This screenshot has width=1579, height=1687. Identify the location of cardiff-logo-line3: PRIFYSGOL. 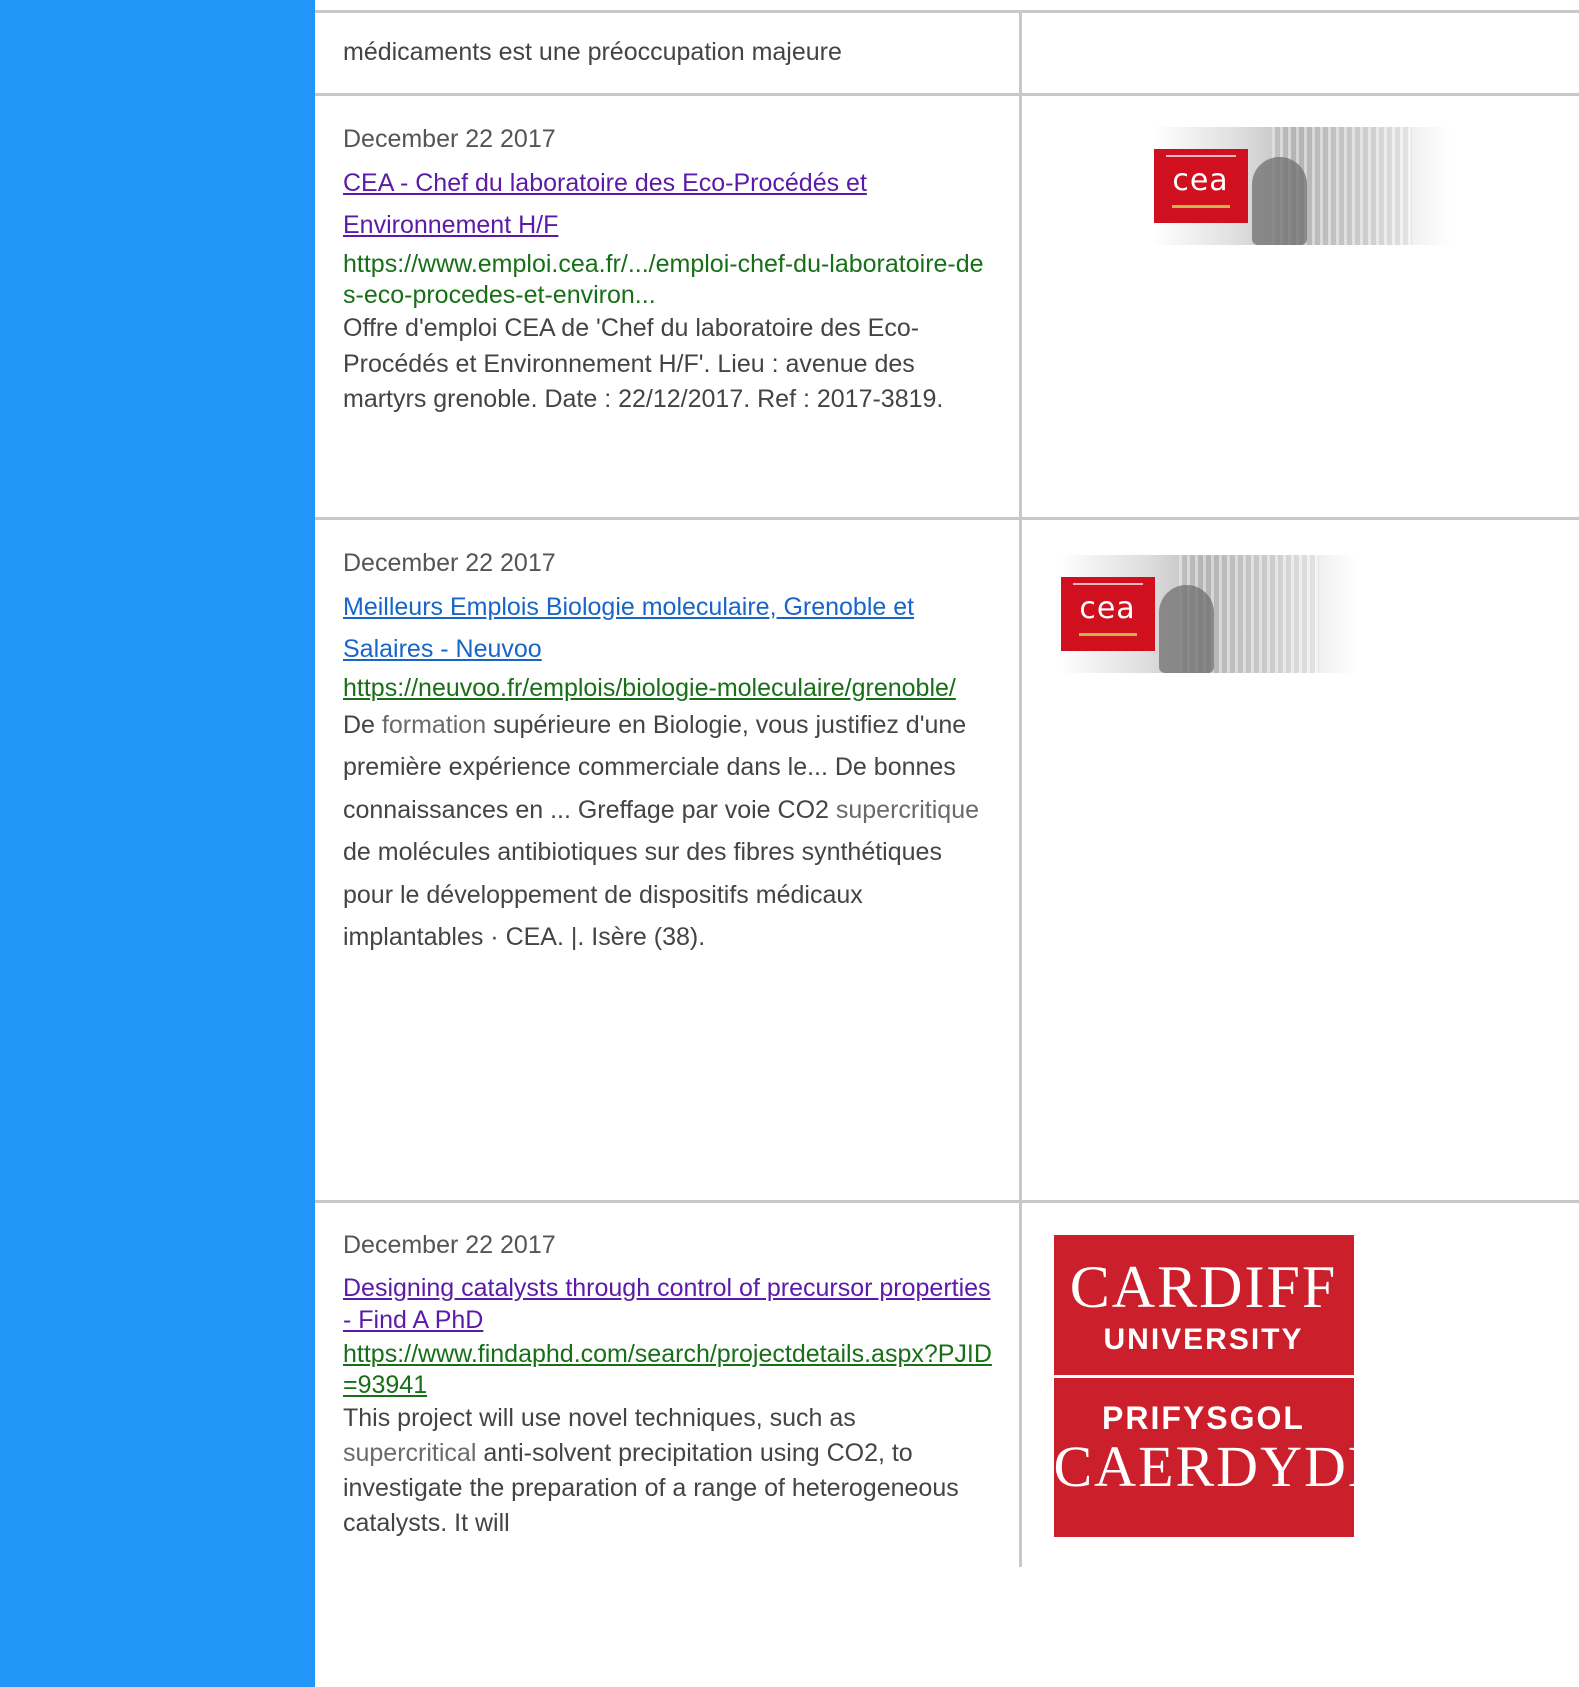
(1203, 1418).